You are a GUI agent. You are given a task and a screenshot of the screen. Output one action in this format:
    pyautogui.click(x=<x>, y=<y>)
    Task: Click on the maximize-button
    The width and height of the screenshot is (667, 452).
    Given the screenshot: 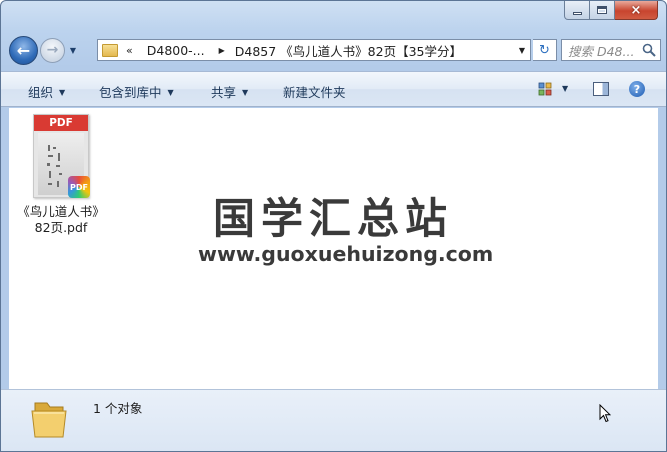 What is the action you would take?
    pyautogui.click(x=602, y=10)
    